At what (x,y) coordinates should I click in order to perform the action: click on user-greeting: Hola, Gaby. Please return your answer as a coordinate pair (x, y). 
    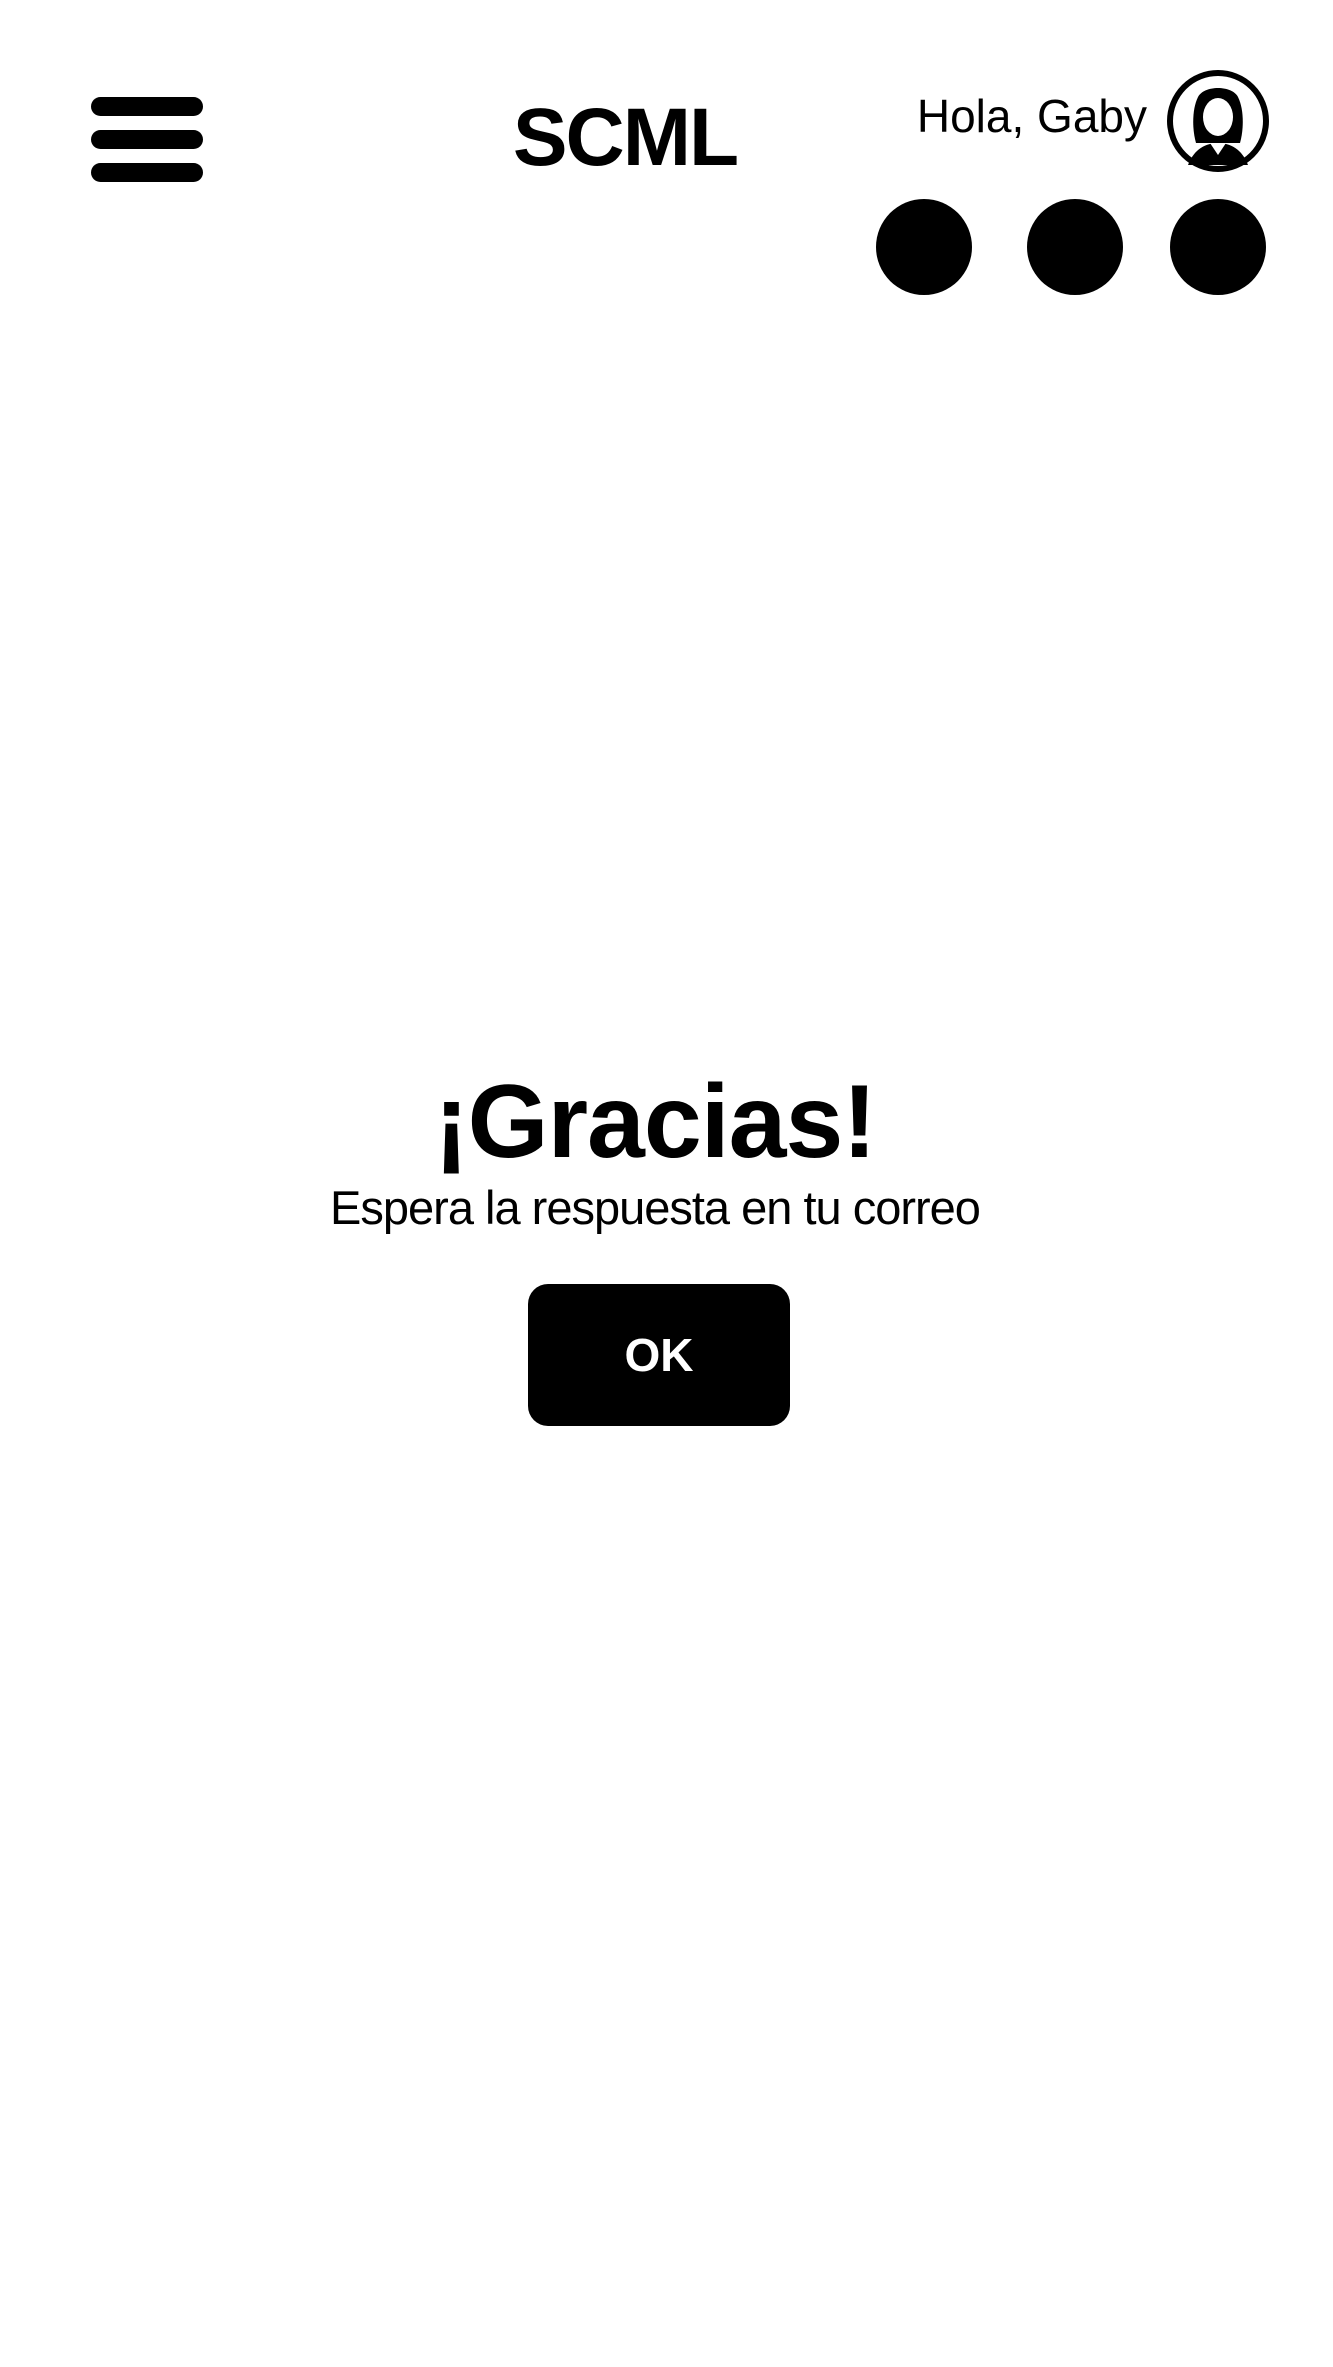
    Looking at the image, I should click on (1031, 116).